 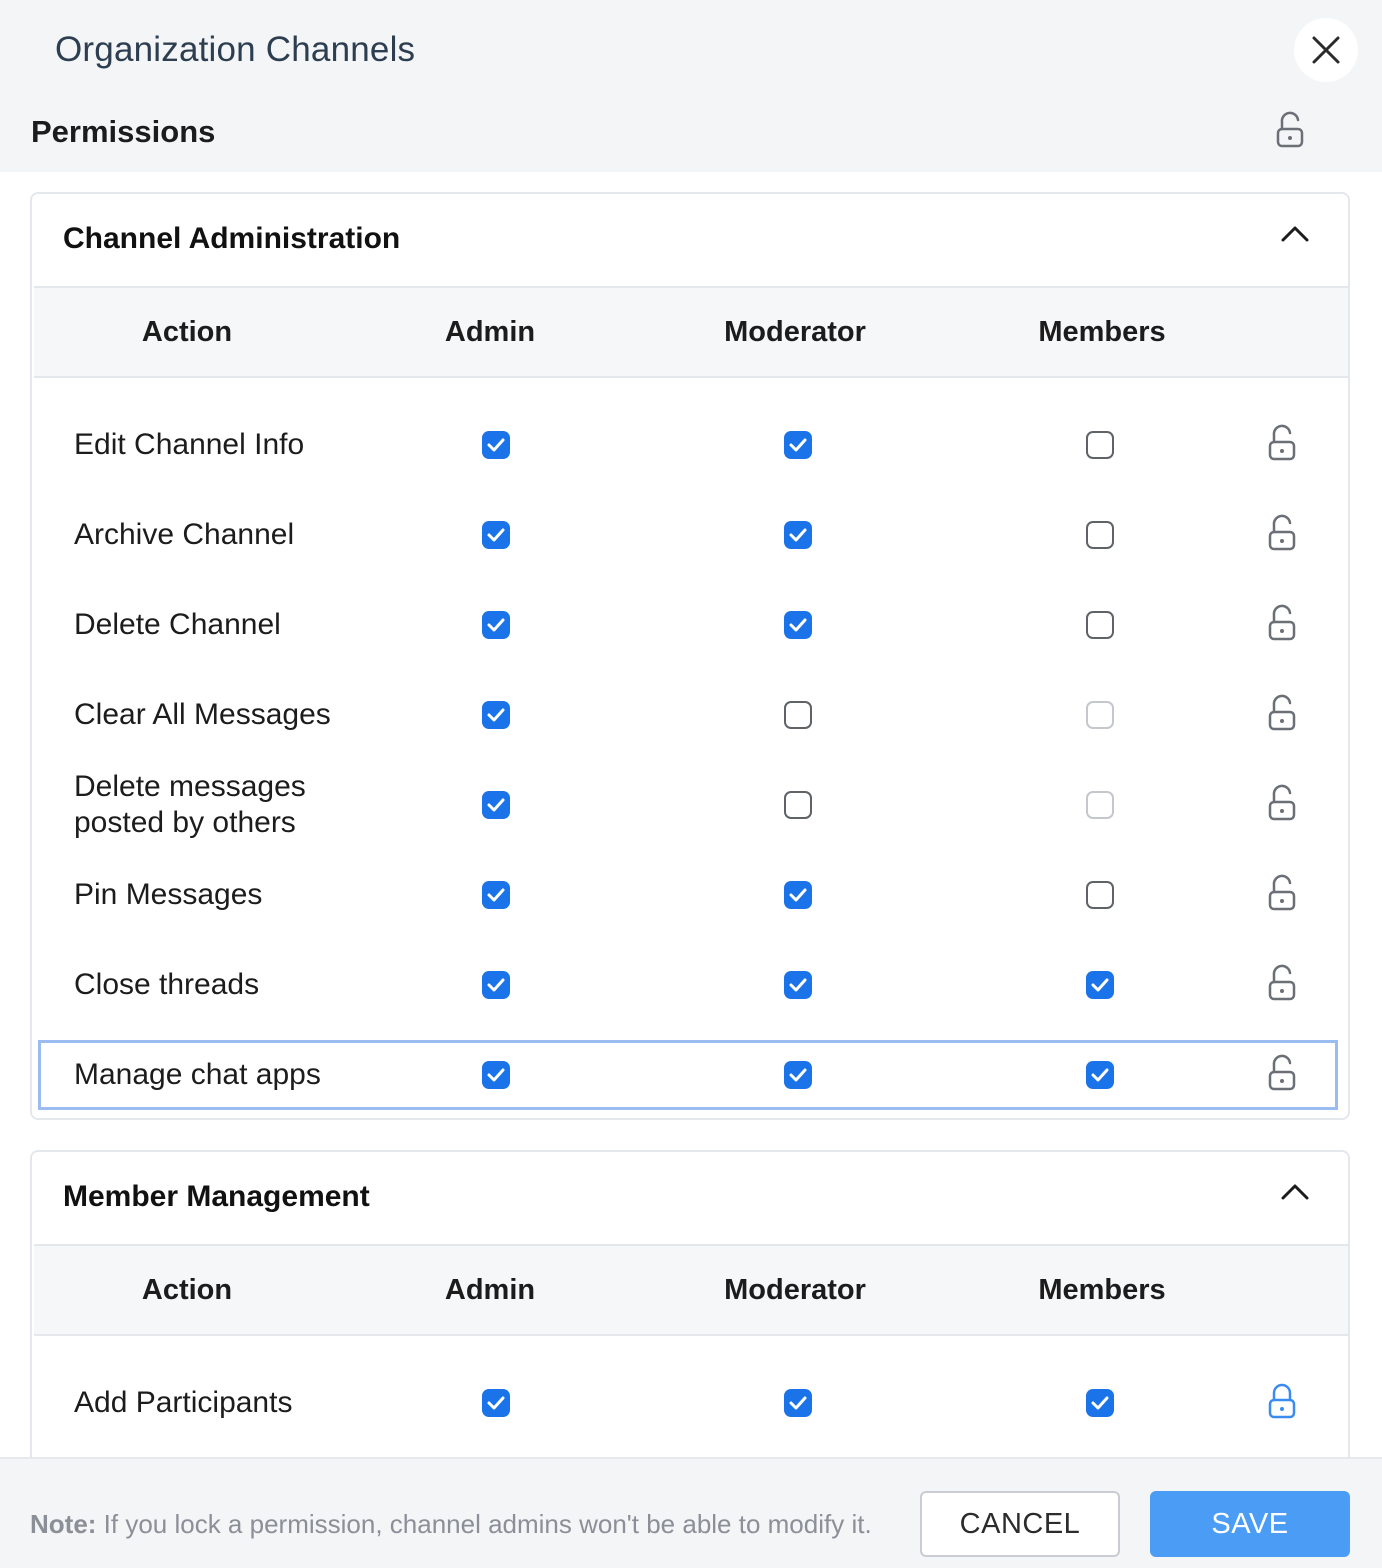 I want to click on close-button, so click(x=1326, y=50).